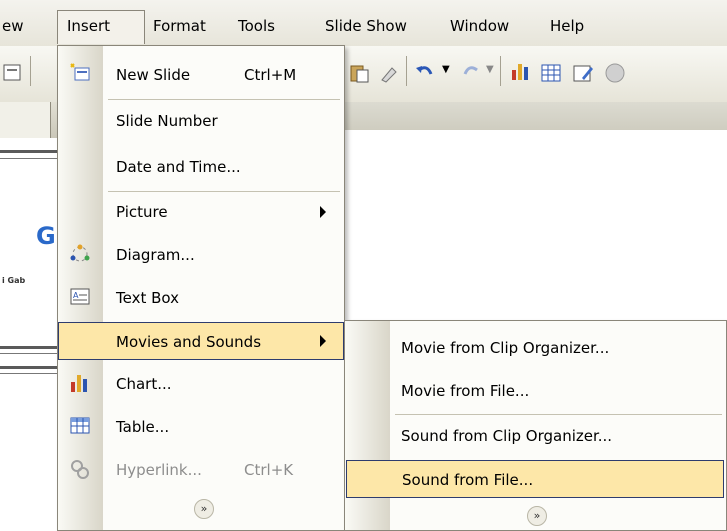  I want to click on expand-submenu-chevron-icon: », so click(537, 516).